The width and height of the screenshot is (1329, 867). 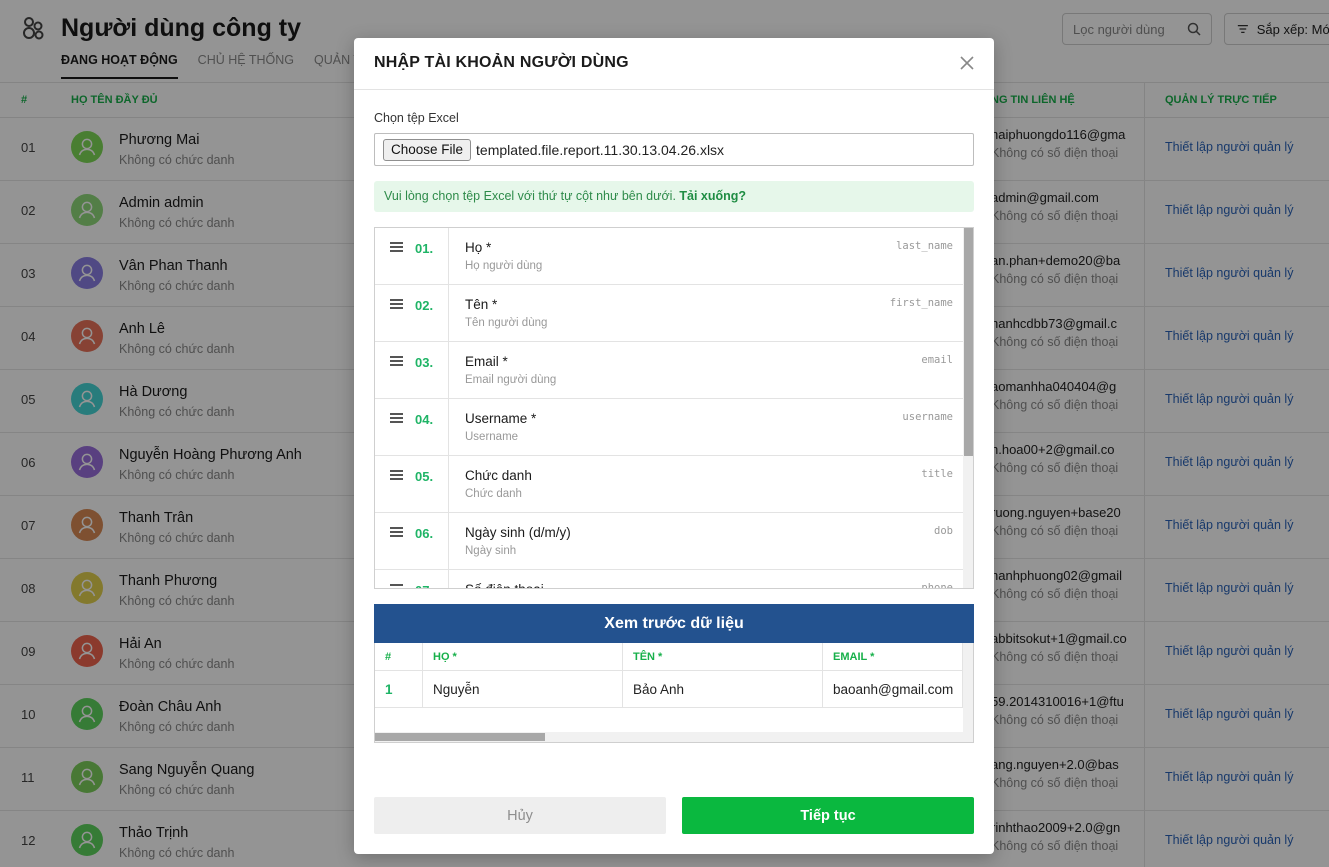 I want to click on preview-cell: 1, so click(x=399, y=689).